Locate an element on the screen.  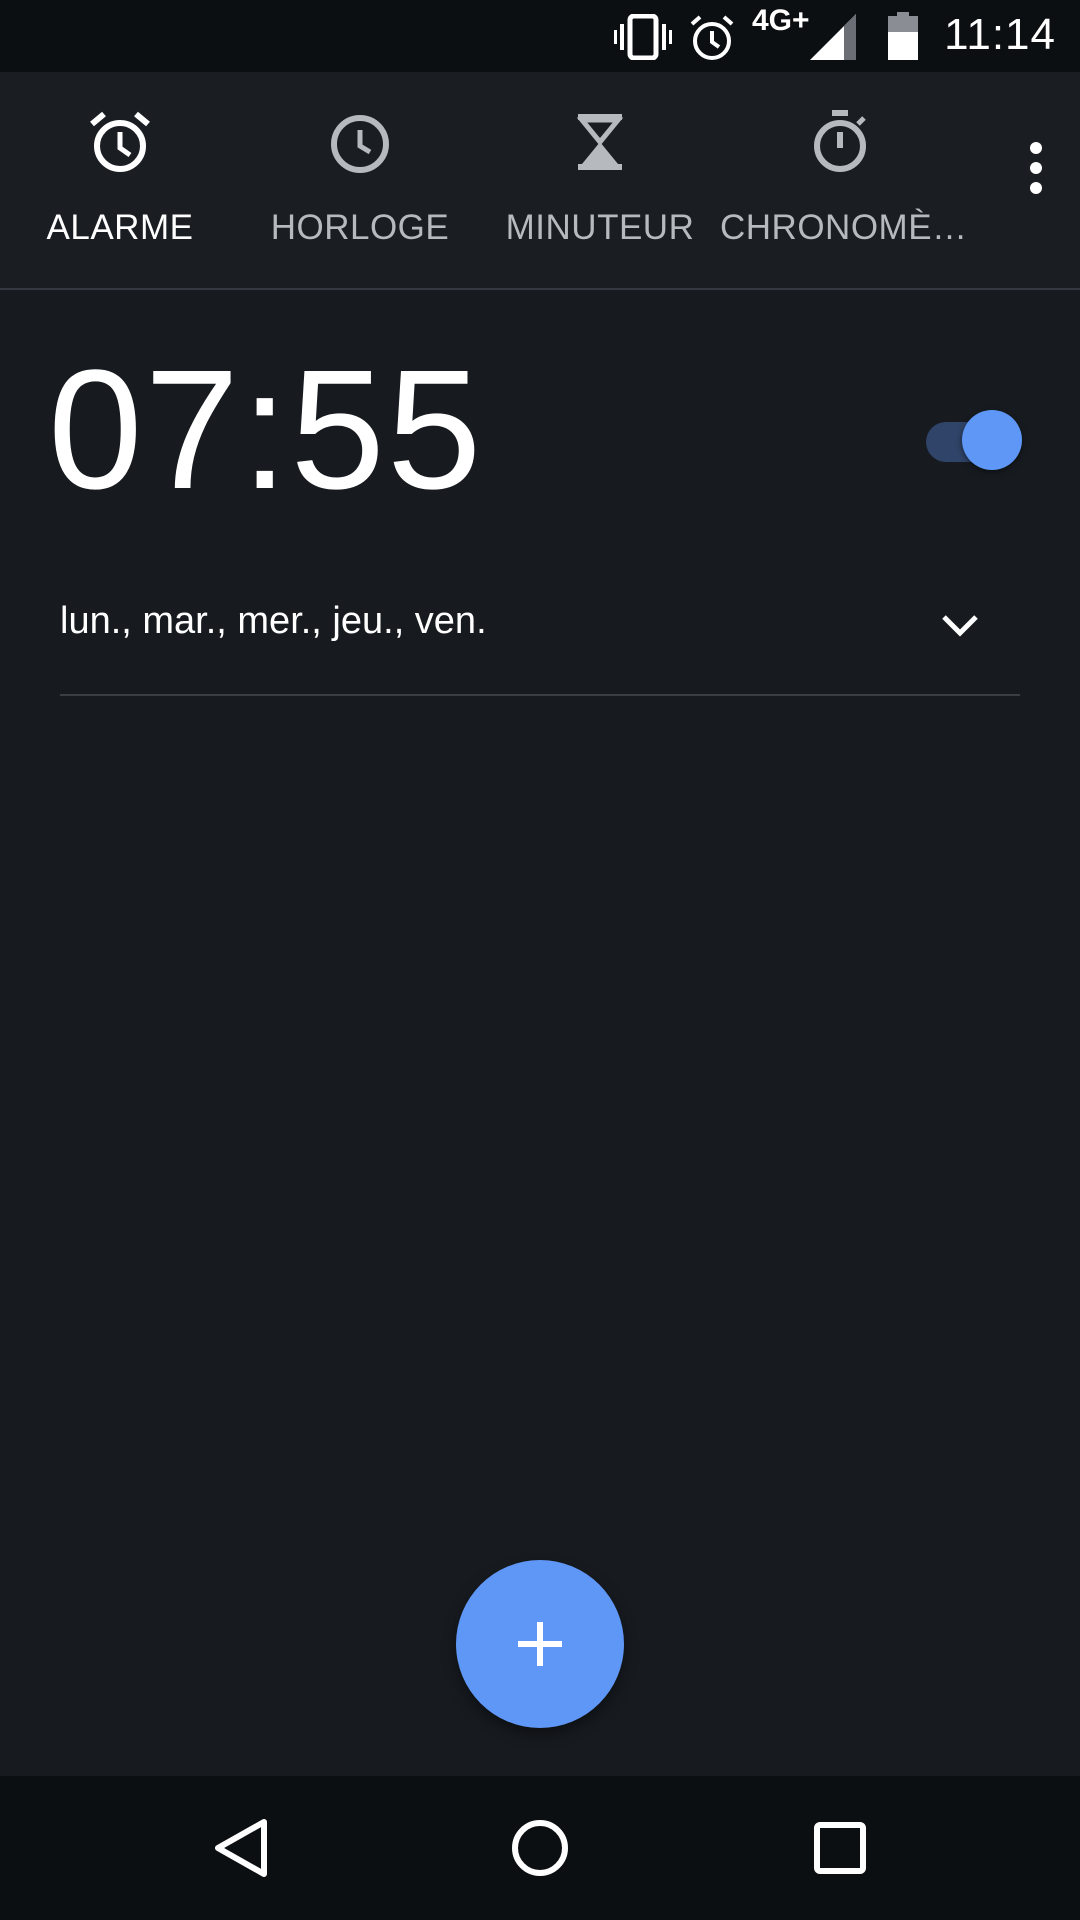
expand-alarm-button is located at coordinates (960, 625).